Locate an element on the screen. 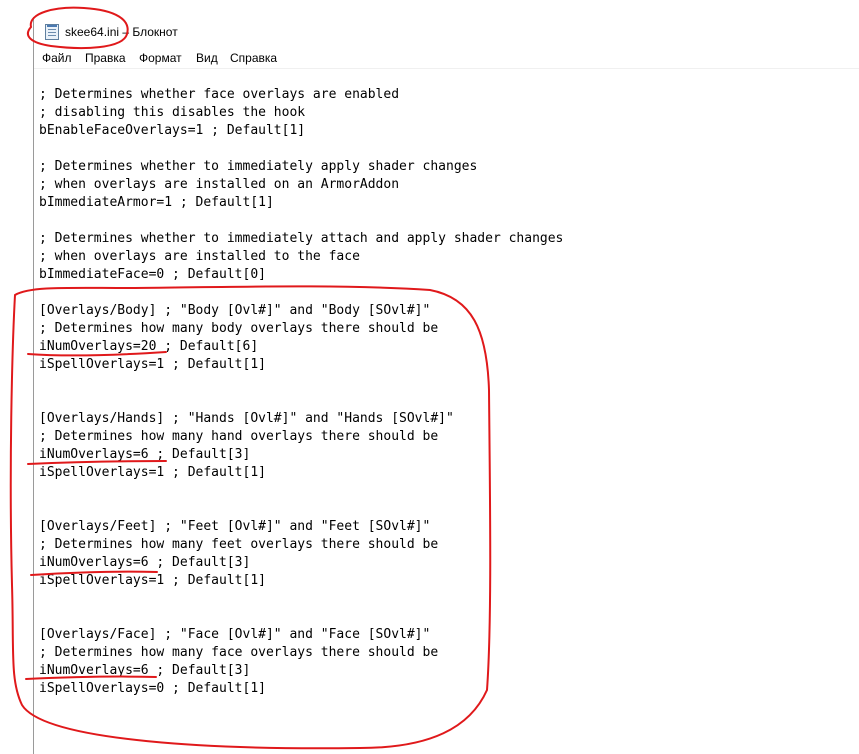 The image size is (859, 754). menu-help: Справка is located at coordinates (253, 58).